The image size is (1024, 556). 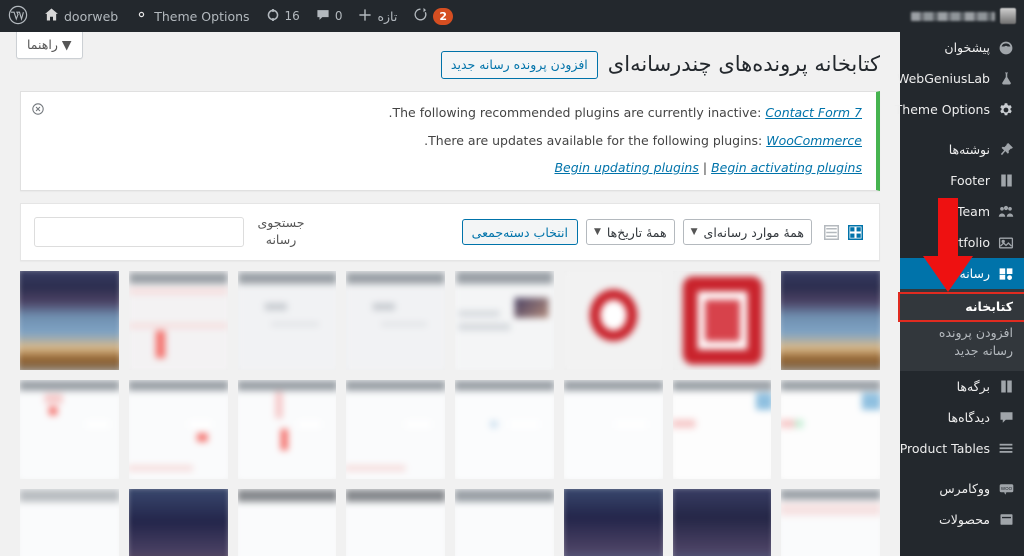 What do you see at coordinates (365, 16) in the screenshot?
I see `plus-icon` at bounding box center [365, 16].